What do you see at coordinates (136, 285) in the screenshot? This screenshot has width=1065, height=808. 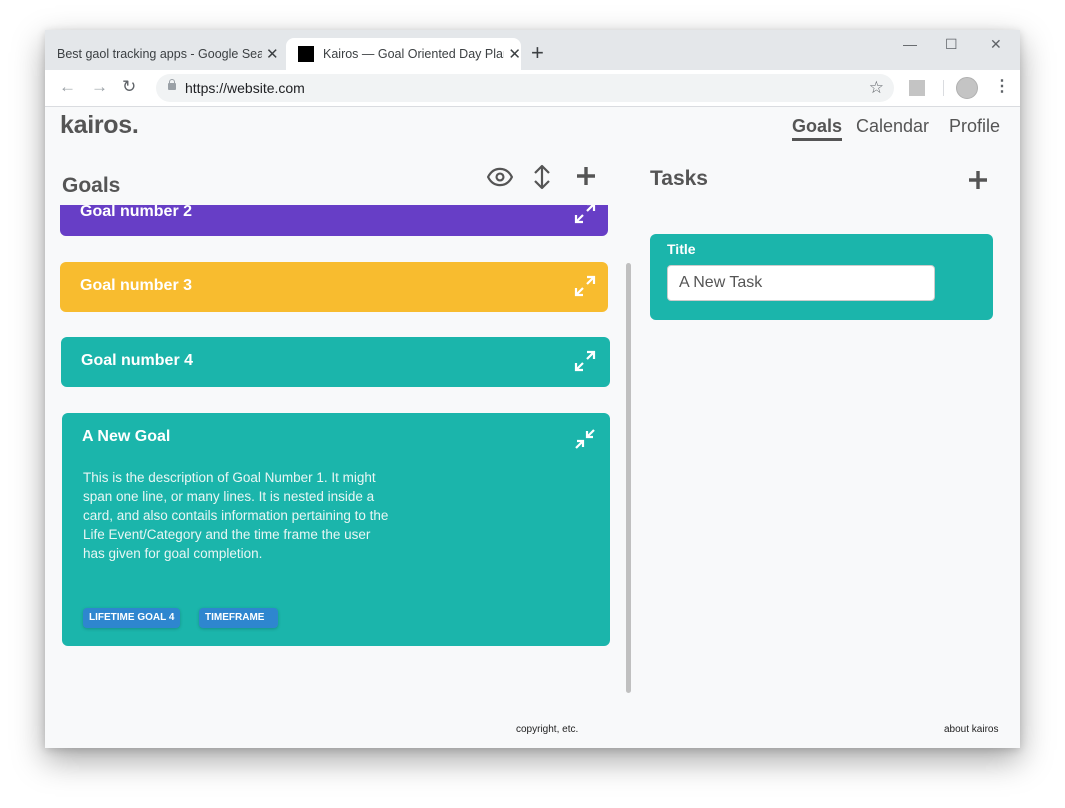 I see `goal-title: Goal number 3` at bounding box center [136, 285].